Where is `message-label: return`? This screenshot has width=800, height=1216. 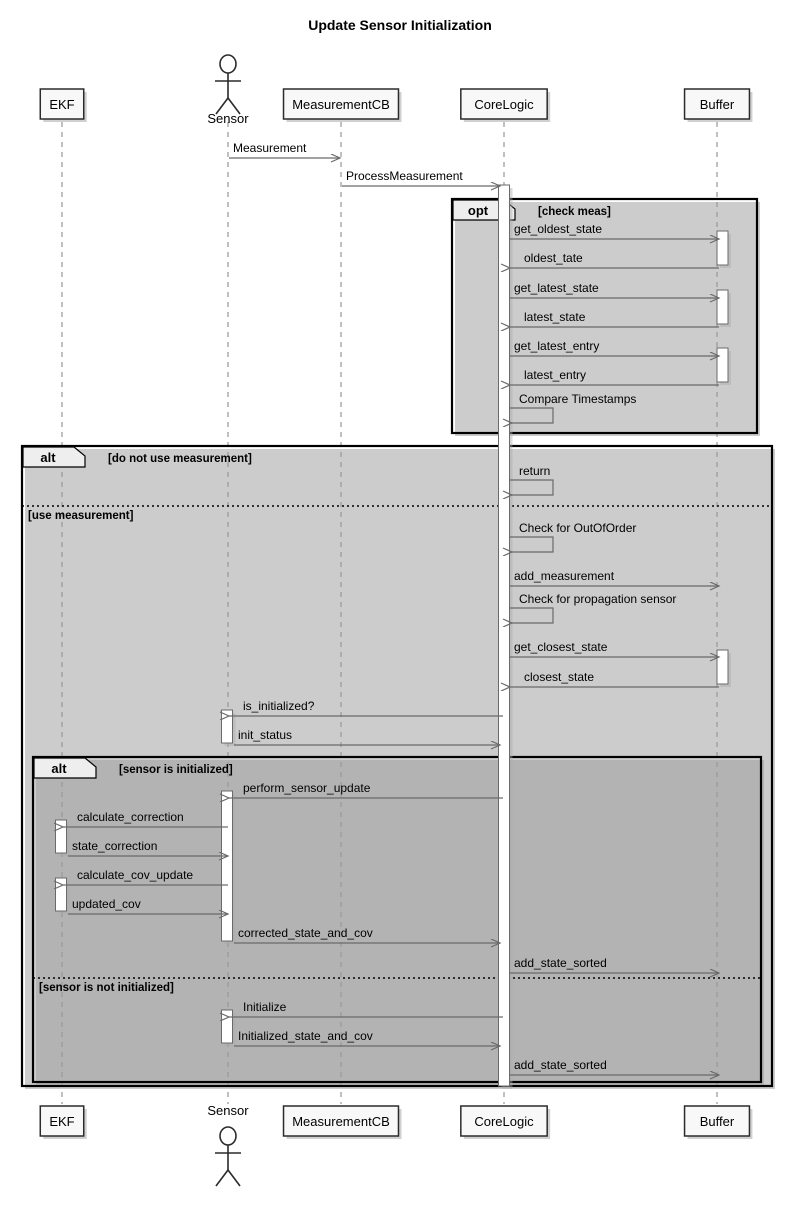
message-label: return is located at coordinates (534, 471).